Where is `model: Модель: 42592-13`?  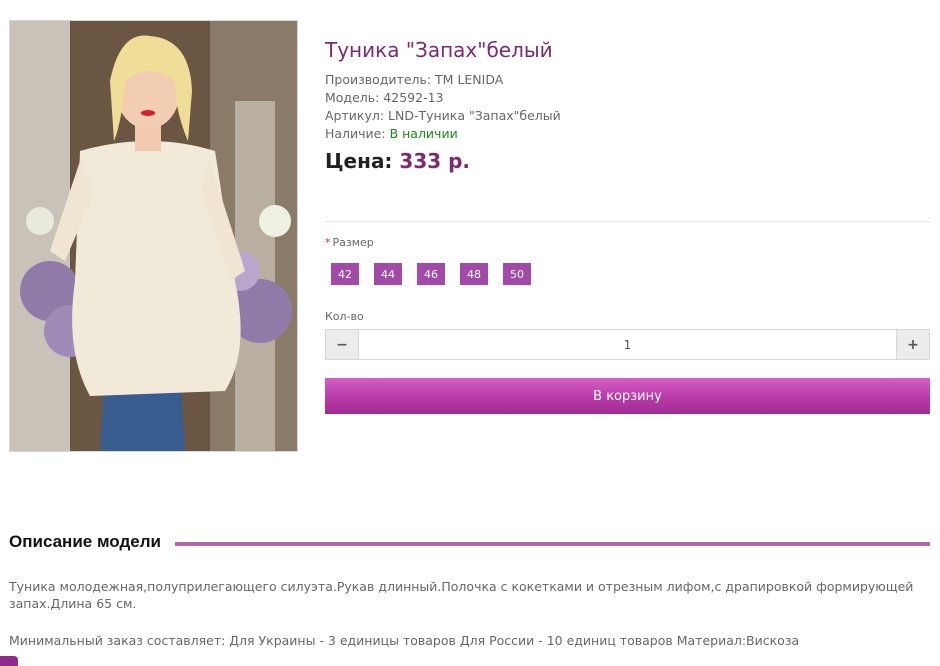 model: Модель: 42592-13 is located at coordinates (384, 97).